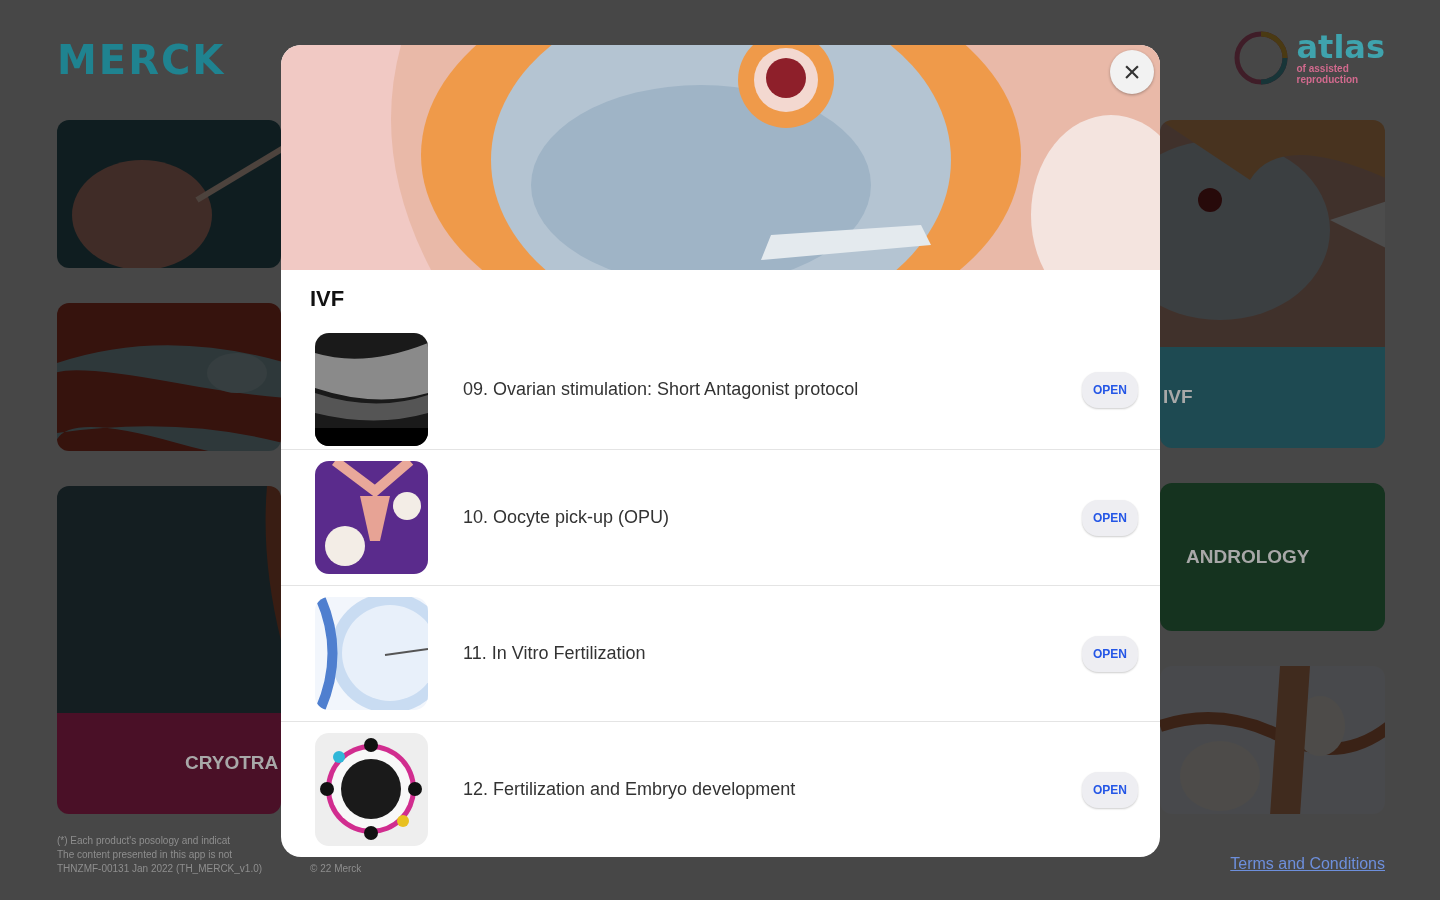 This screenshot has width=1440, height=900. Describe the element at coordinates (1178, 397) in the screenshot. I see `tile-label-text: IVF` at that location.